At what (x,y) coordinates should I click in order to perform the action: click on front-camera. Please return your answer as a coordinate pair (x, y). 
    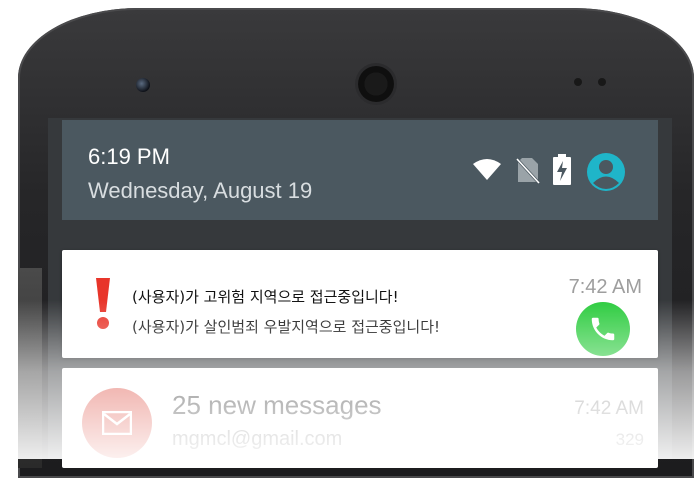
    Looking at the image, I should click on (143, 85).